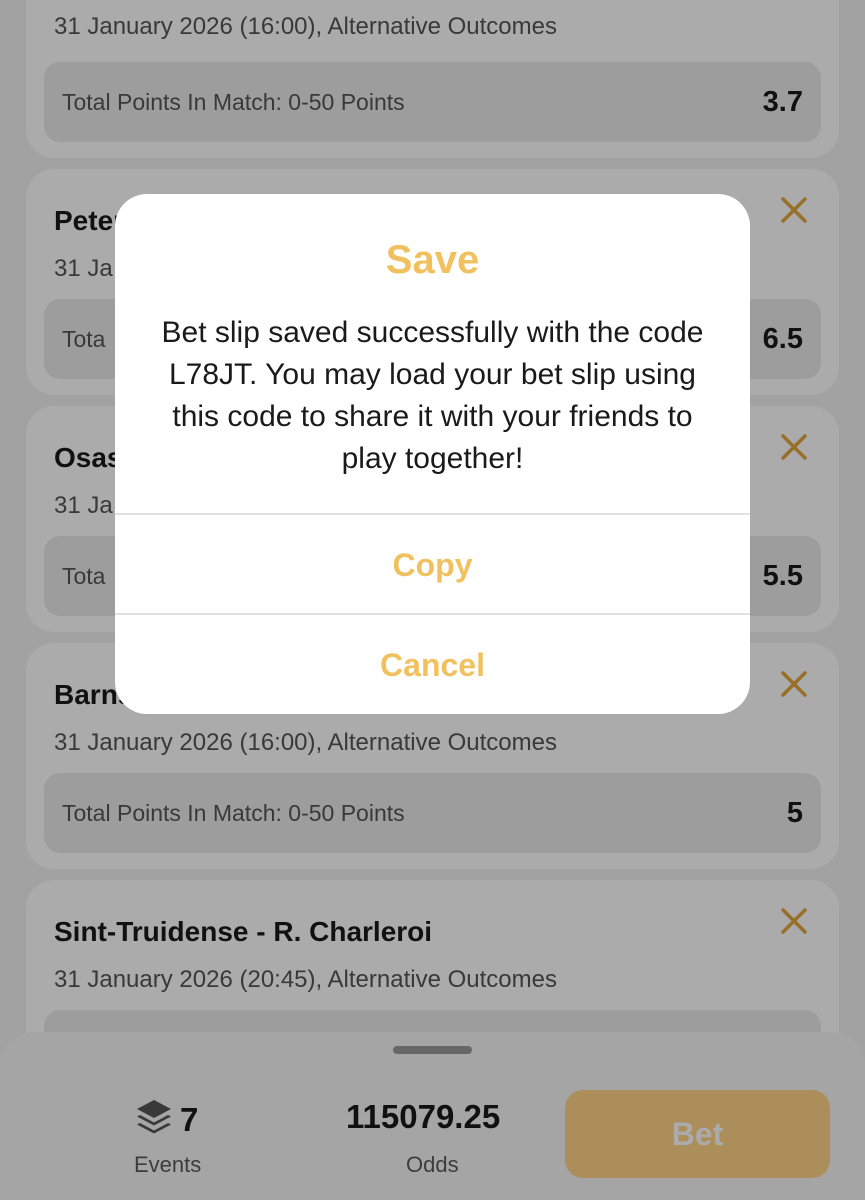 The image size is (865, 1200). Describe the element at coordinates (432, 665) in the screenshot. I see `cancel-button: Cancel` at that location.